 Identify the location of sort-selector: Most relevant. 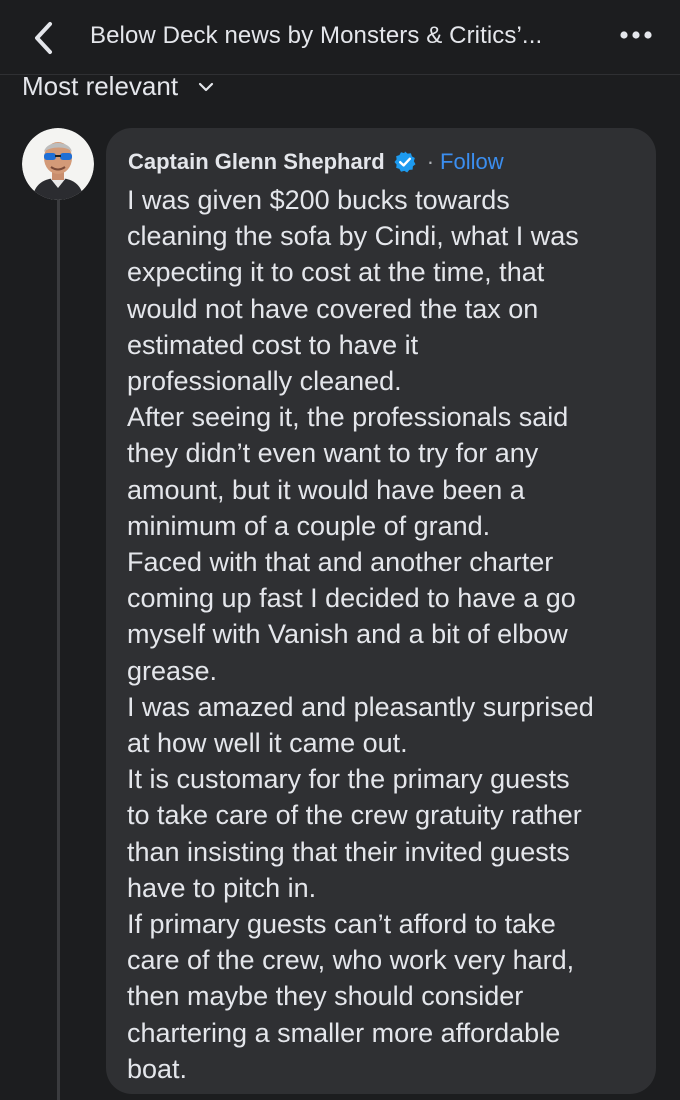
(118, 86).